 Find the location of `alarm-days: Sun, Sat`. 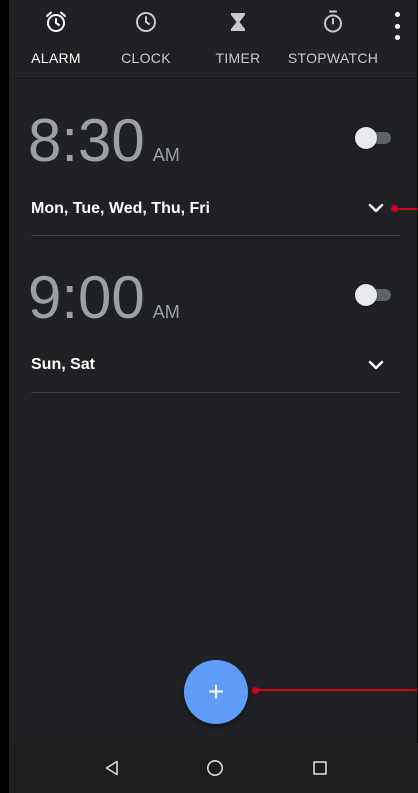

alarm-days: Sun, Sat is located at coordinates (63, 364).